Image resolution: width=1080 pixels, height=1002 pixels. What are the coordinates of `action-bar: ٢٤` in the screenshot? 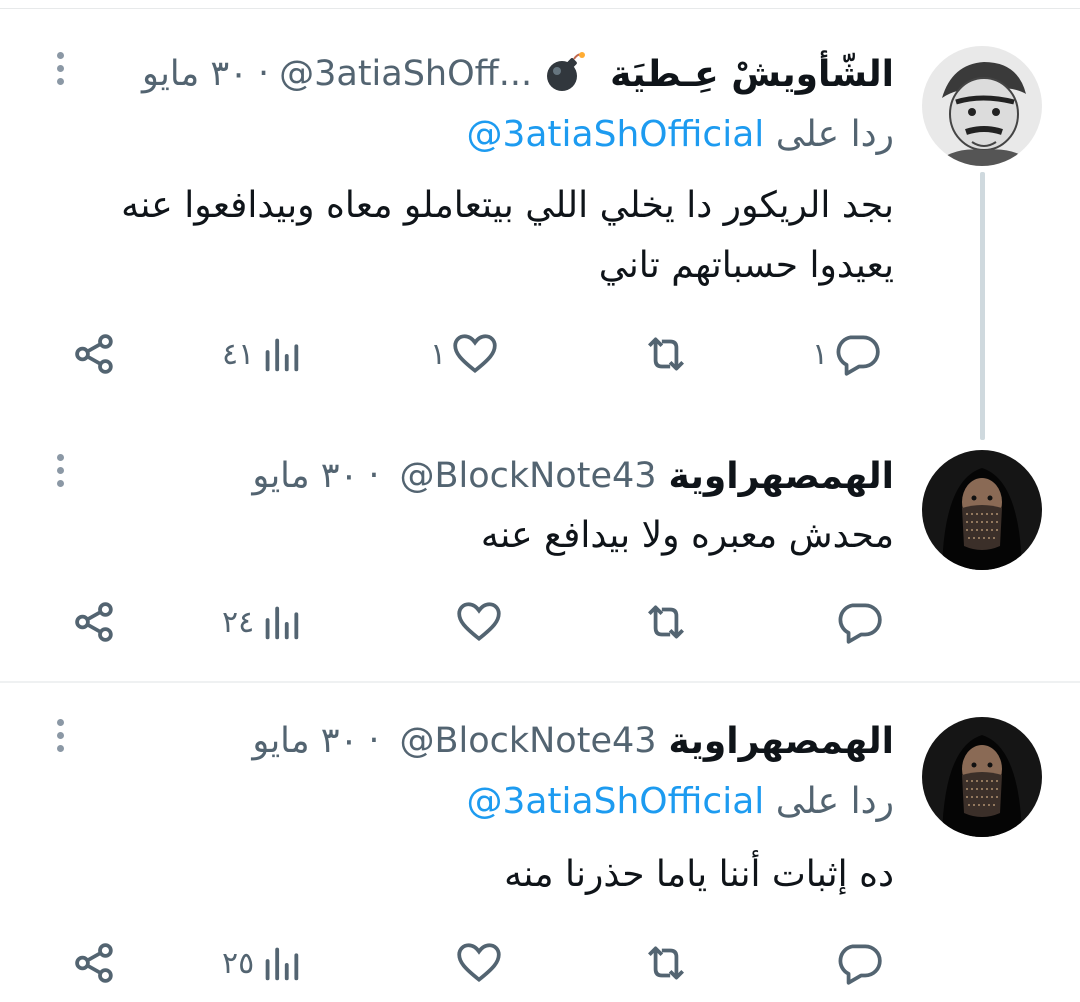 It's located at (480, 622).